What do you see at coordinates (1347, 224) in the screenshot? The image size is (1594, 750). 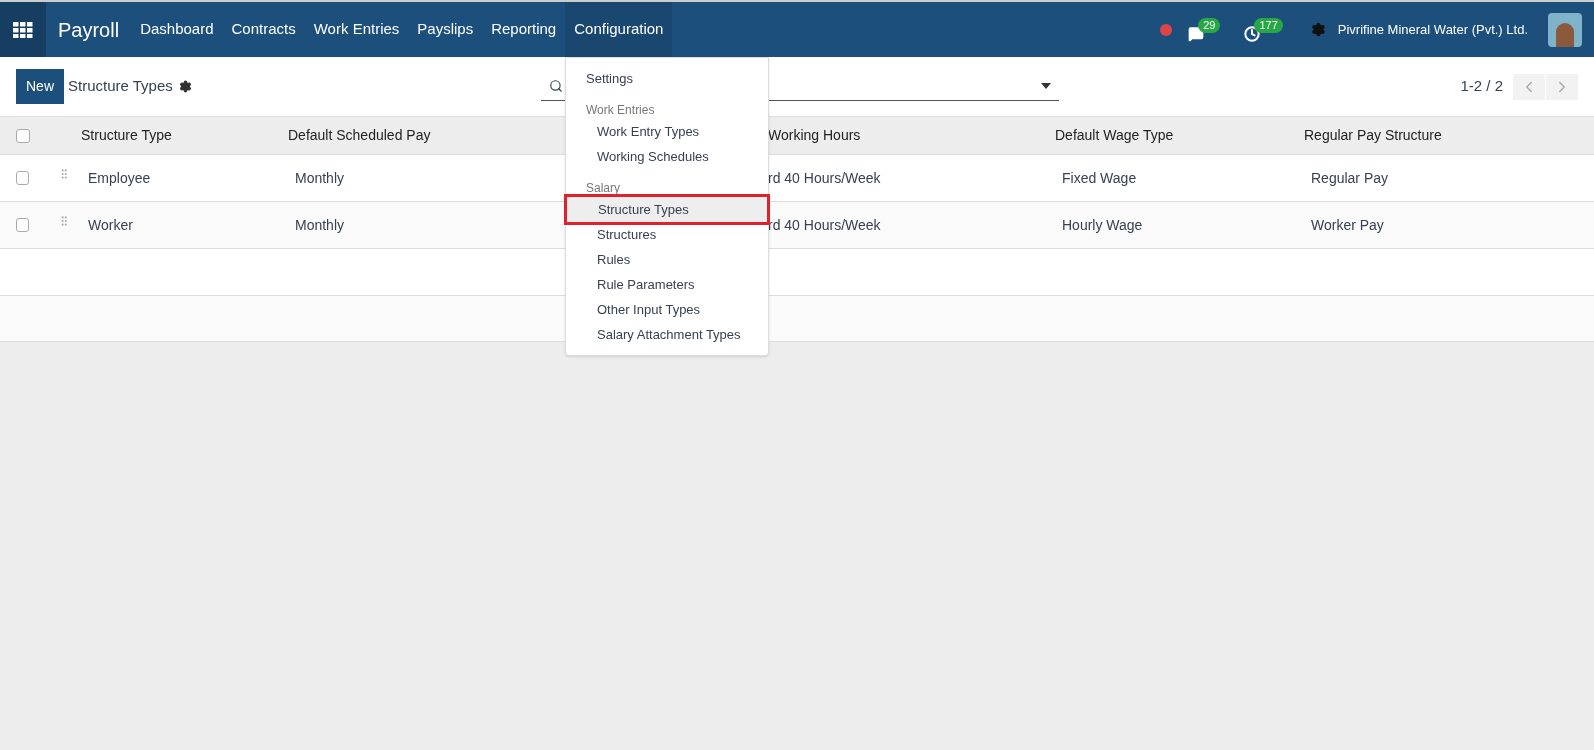 I see `table-cell: Worker Pay` at bounding box center [1347, 224].